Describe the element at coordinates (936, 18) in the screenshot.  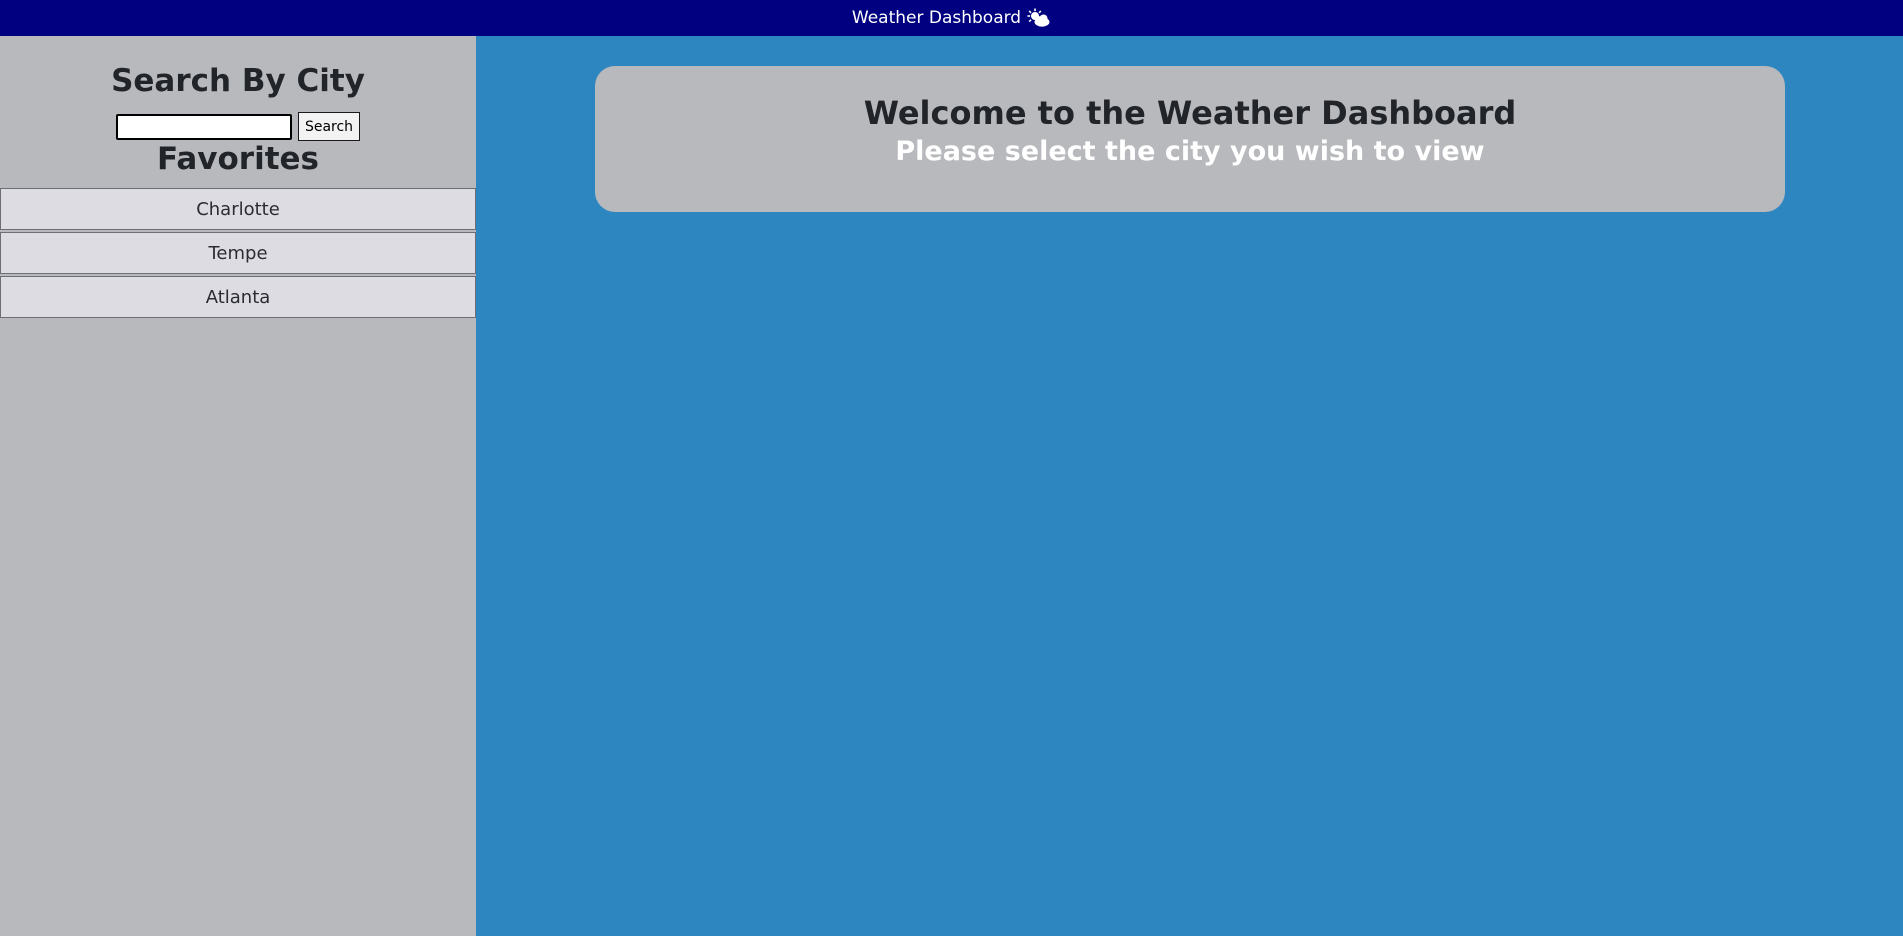
I see `app-title: Weather Dashboard` at that location.